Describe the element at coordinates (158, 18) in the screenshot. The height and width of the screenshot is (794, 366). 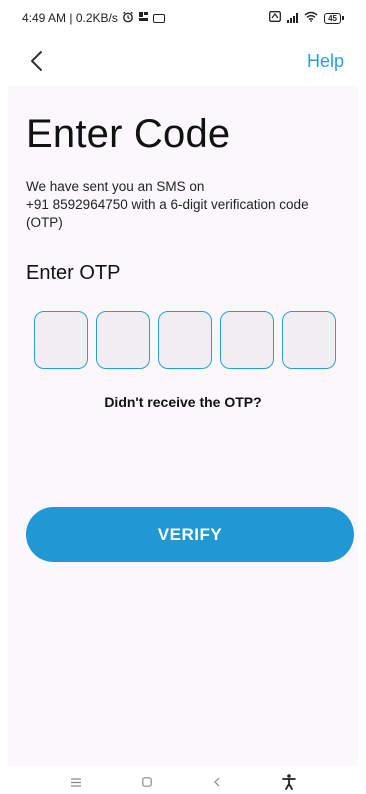
I see `message-icon` at that location.